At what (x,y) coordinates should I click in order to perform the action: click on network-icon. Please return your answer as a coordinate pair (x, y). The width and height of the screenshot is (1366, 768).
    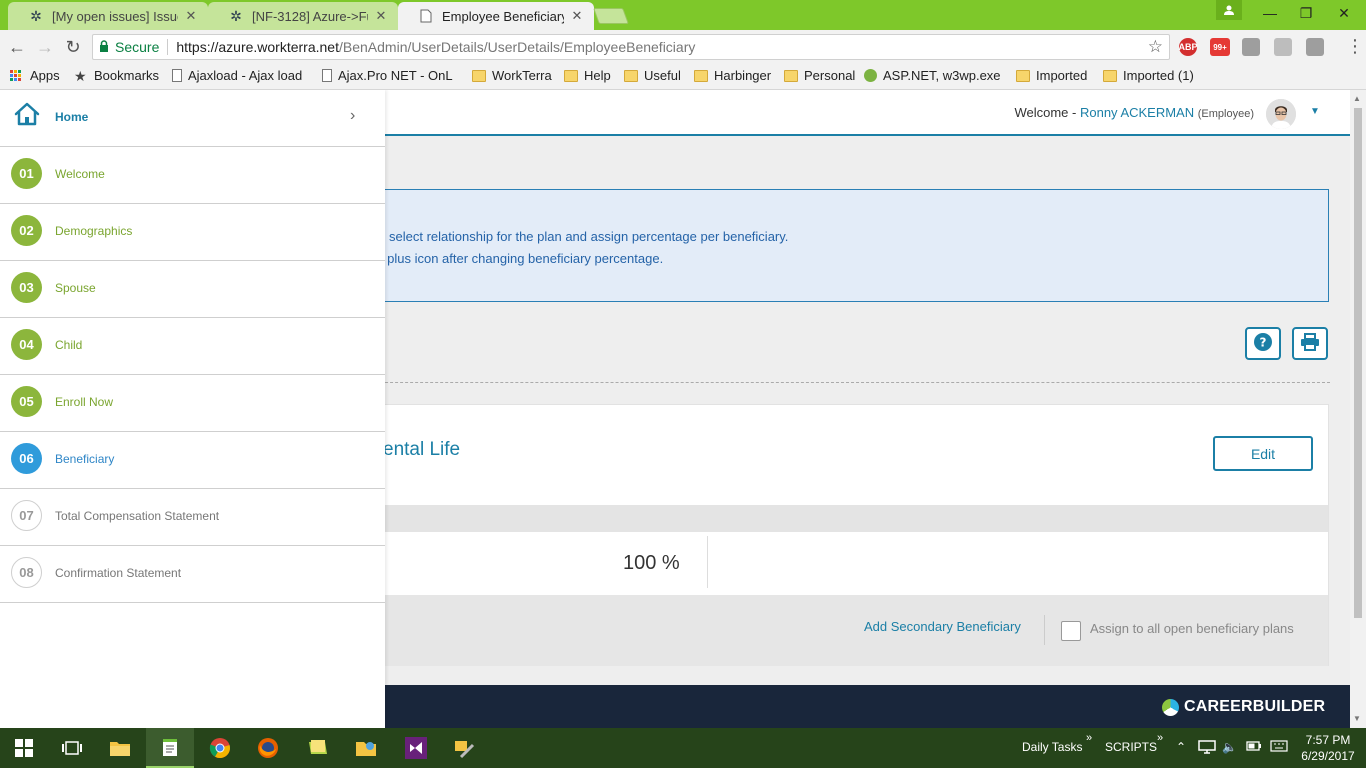
    Looking at the image, I should click on (1207, 748).